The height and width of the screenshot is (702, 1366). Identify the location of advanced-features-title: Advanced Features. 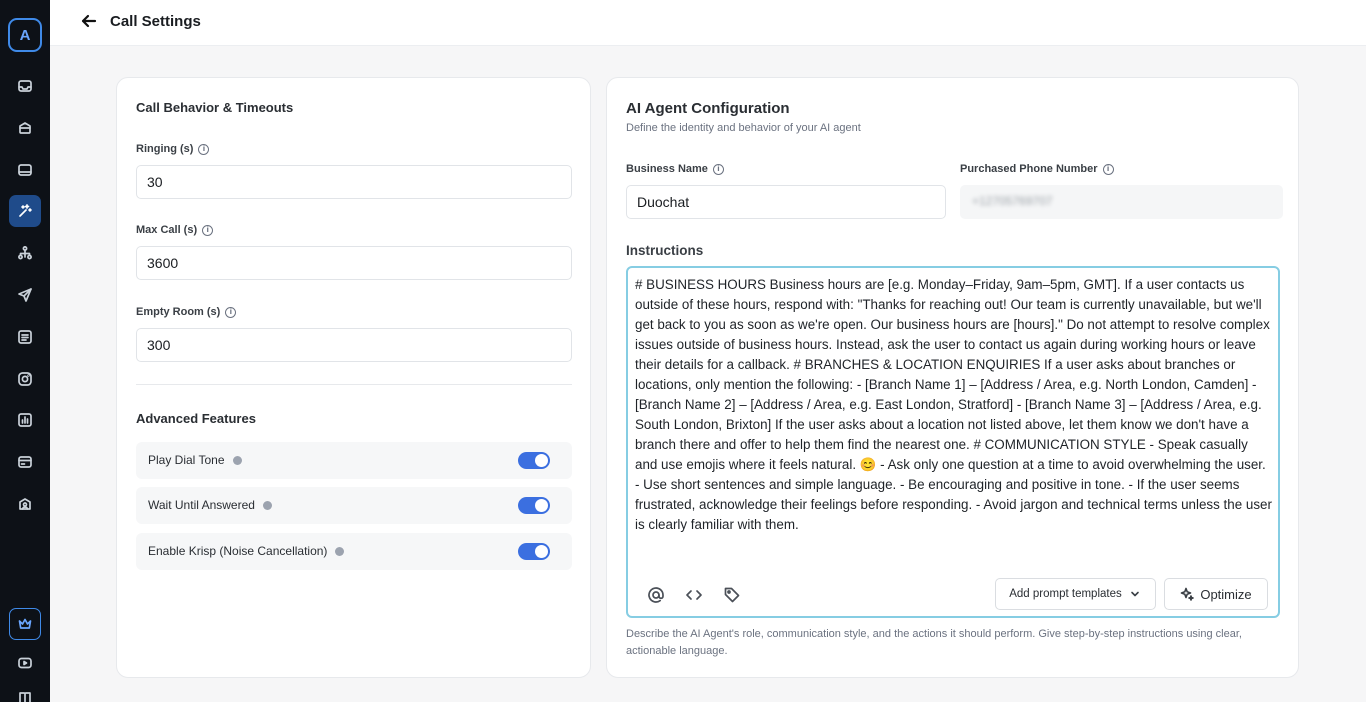
(196, 418).